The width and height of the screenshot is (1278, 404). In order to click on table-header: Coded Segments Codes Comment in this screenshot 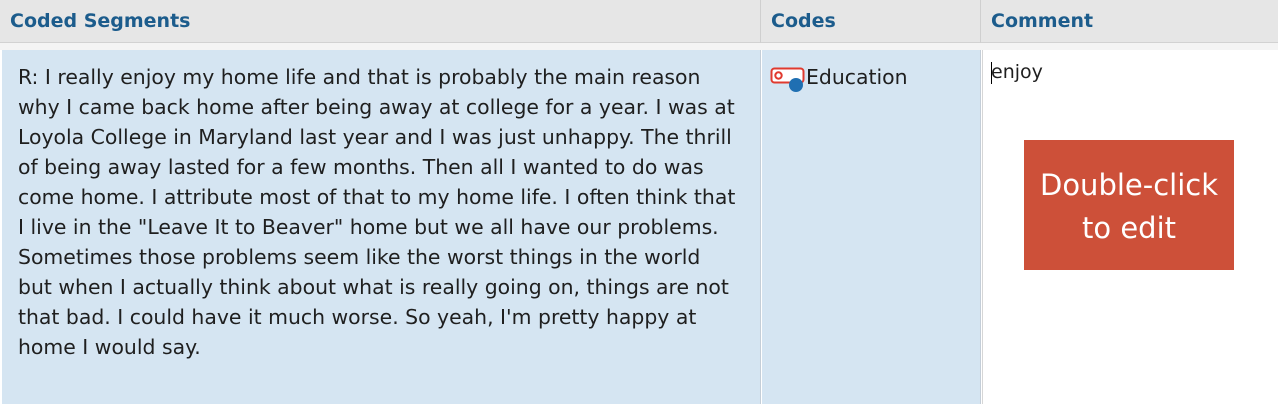, I will do `click(639, 21)`.